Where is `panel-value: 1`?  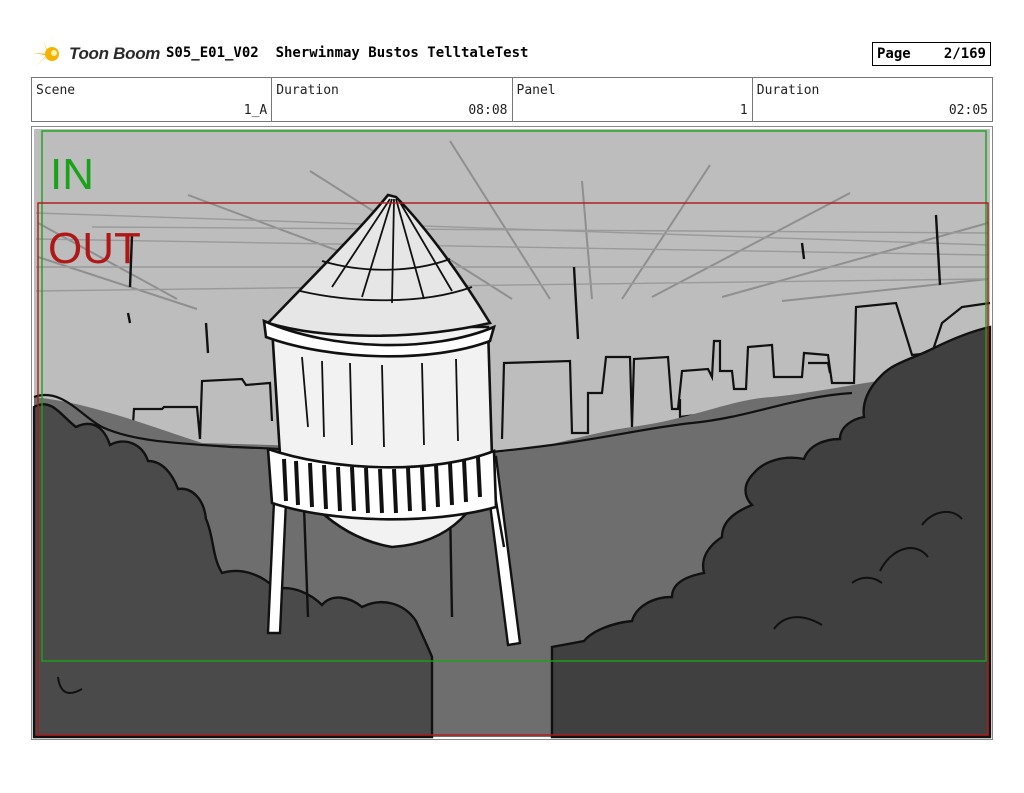 panel-value: 1 is located at coordinates (743, 110).